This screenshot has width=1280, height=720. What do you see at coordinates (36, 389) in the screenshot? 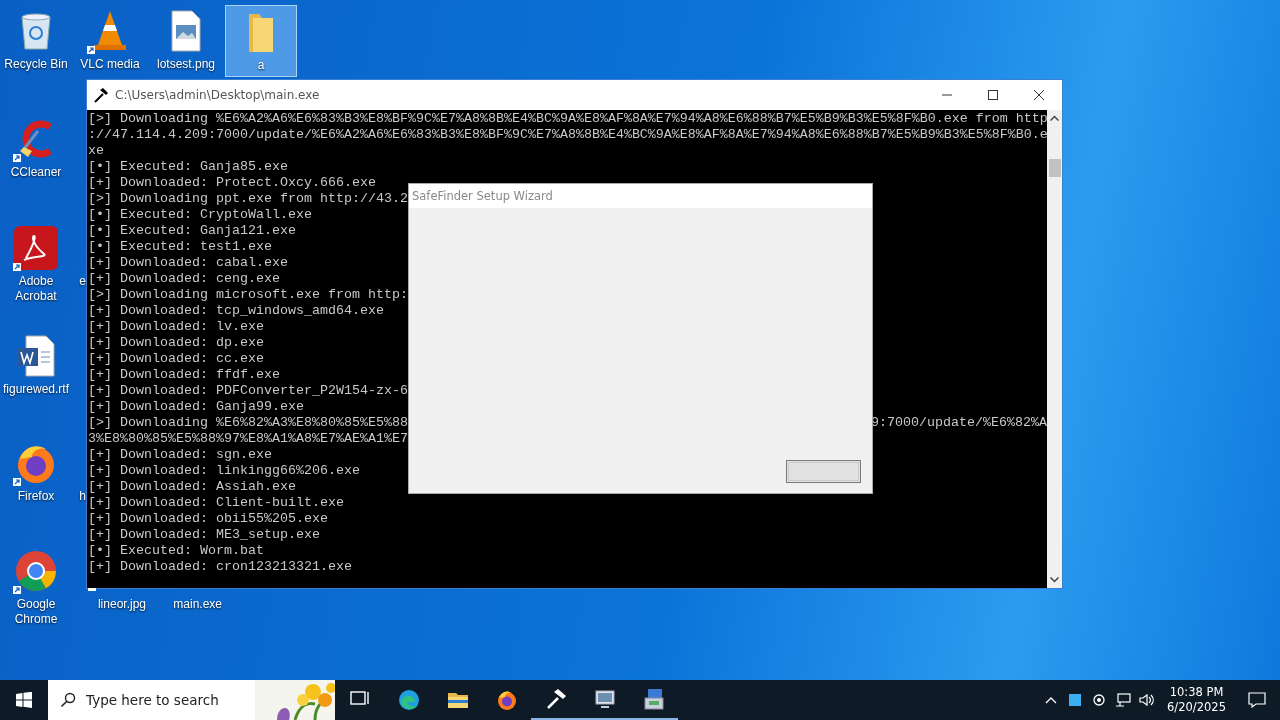
I see `icon-label: figurewed.rtf` at bounding box center [36, 389].